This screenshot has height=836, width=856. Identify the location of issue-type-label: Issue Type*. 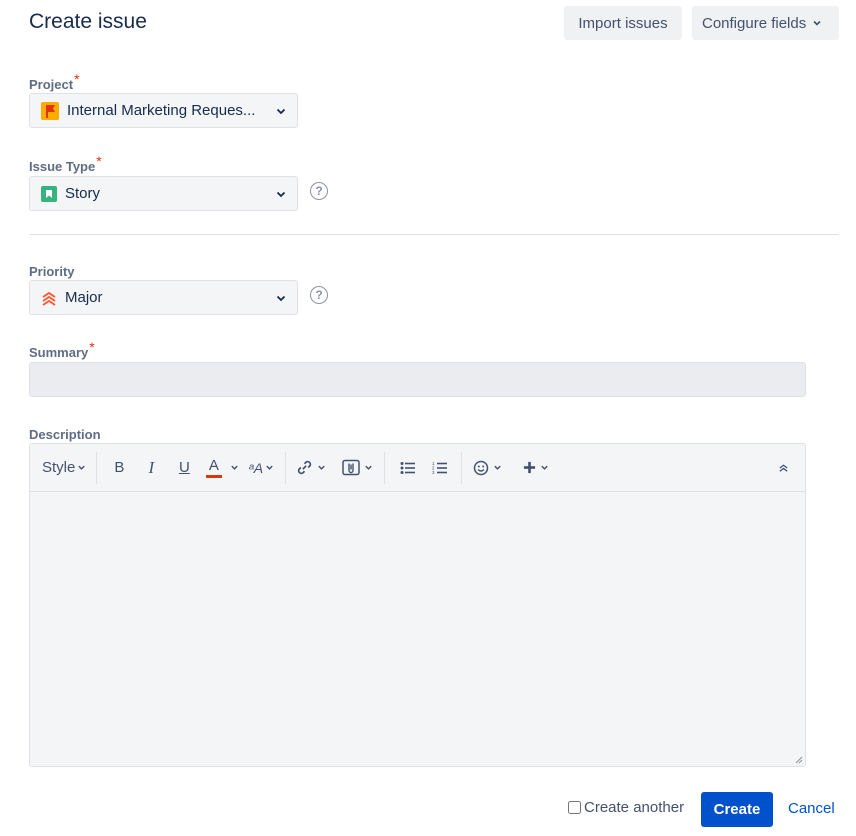
(65, 163).